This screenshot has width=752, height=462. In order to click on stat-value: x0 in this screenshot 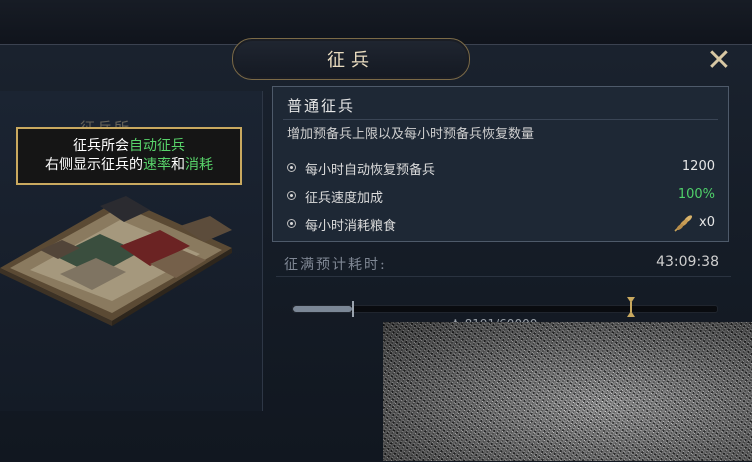, I will do `click(707, 222)`.